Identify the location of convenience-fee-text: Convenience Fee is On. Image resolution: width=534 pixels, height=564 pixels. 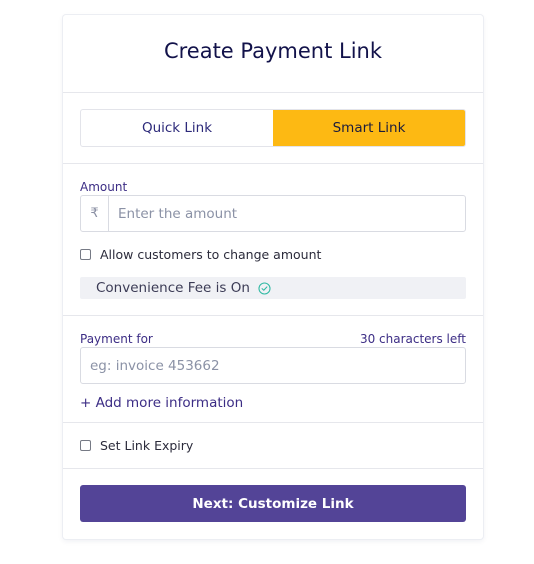
(173, 288).